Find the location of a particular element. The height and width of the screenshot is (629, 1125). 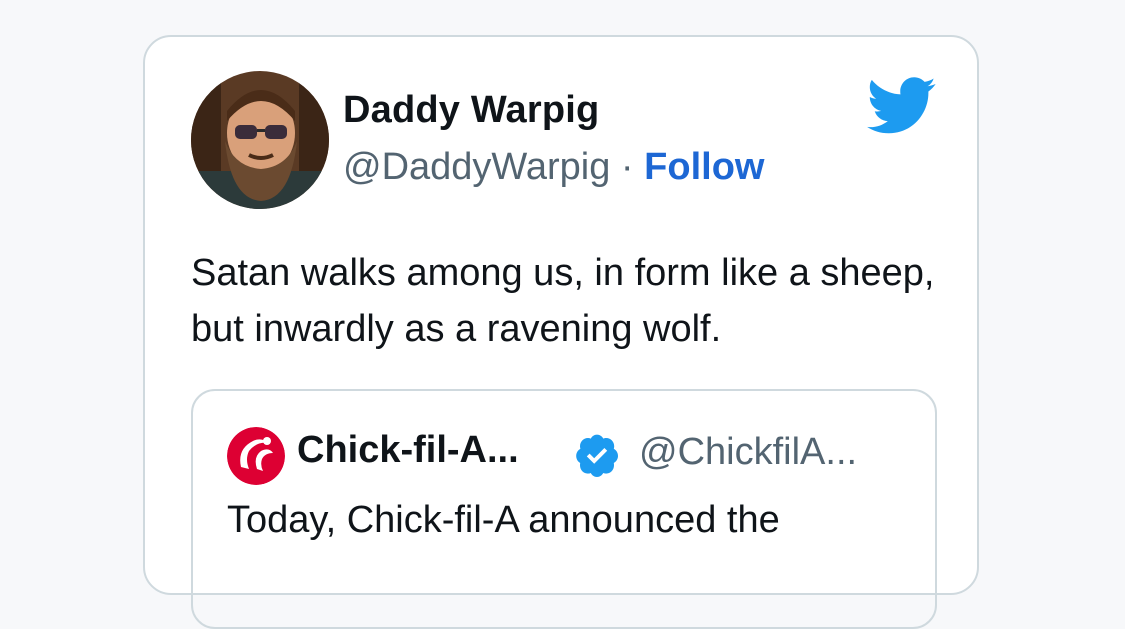

author-avatar is located at coordinates (260, 140).